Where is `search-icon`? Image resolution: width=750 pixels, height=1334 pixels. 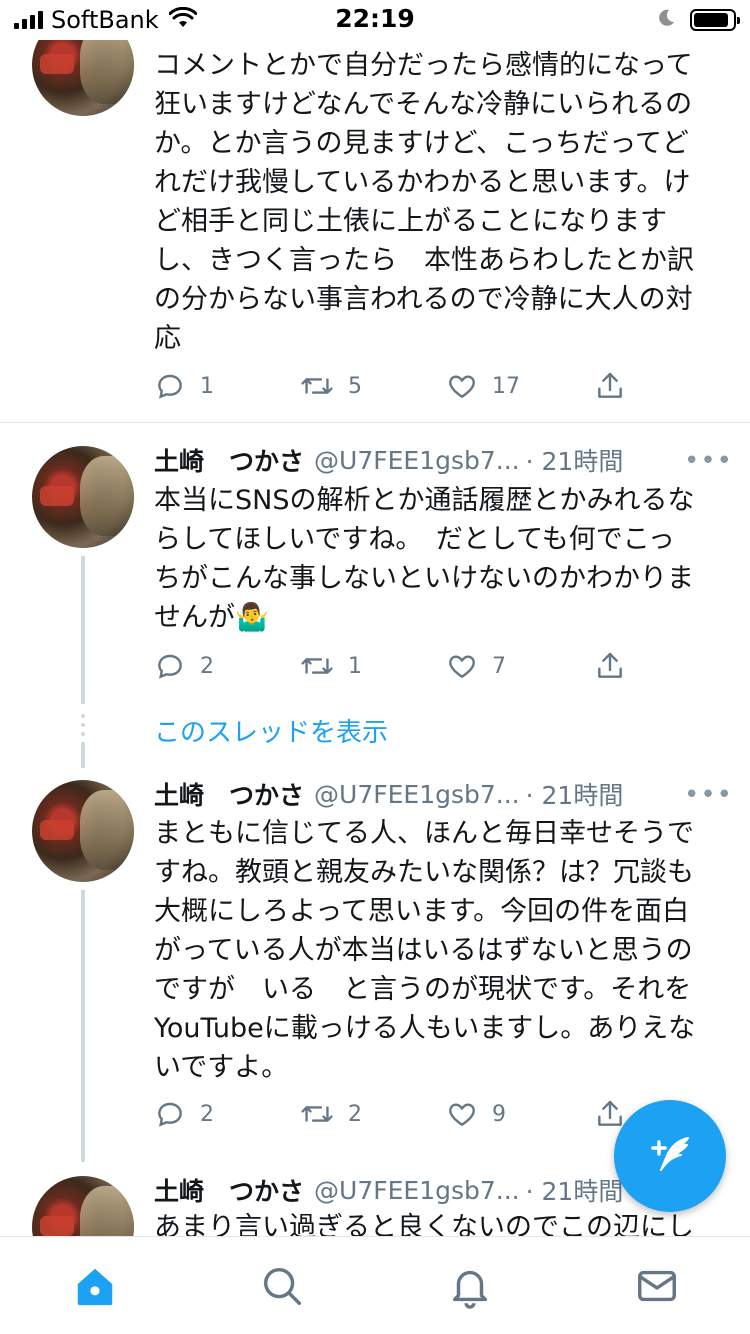
search-icon is located at coordinates (282, 1288).